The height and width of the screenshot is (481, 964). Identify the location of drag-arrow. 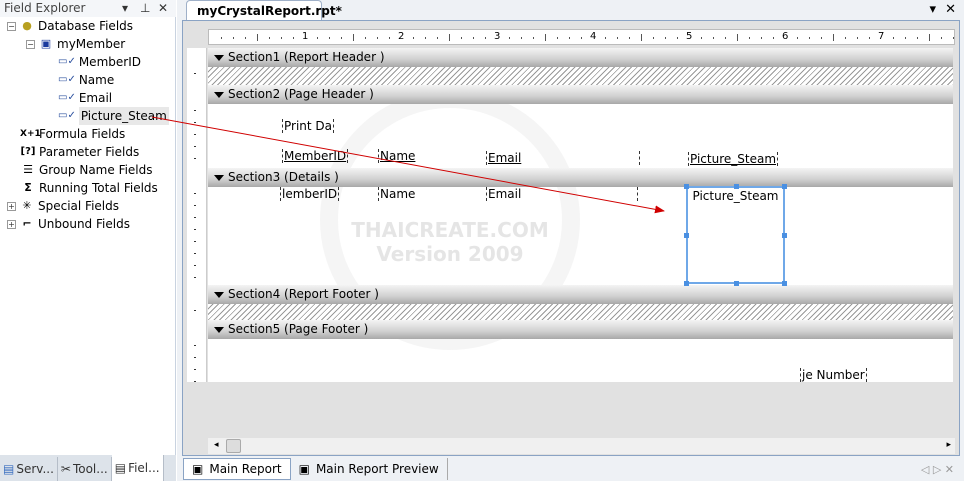
(408, 165).